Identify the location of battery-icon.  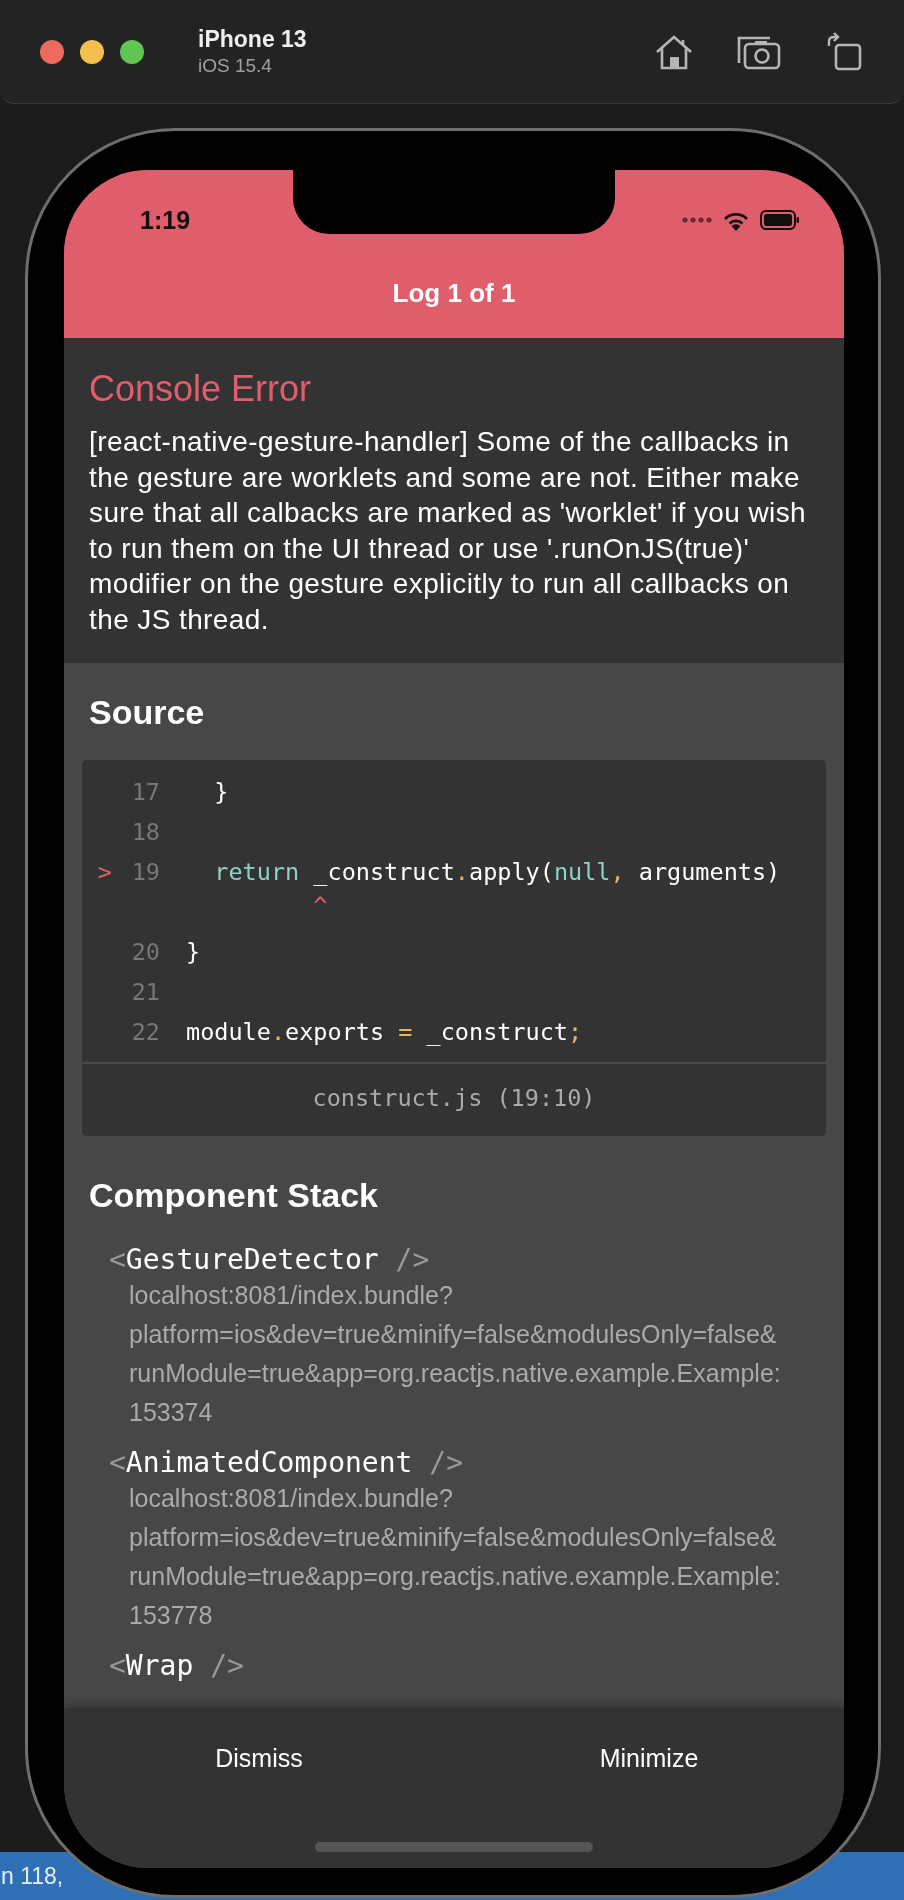
(780, 220).